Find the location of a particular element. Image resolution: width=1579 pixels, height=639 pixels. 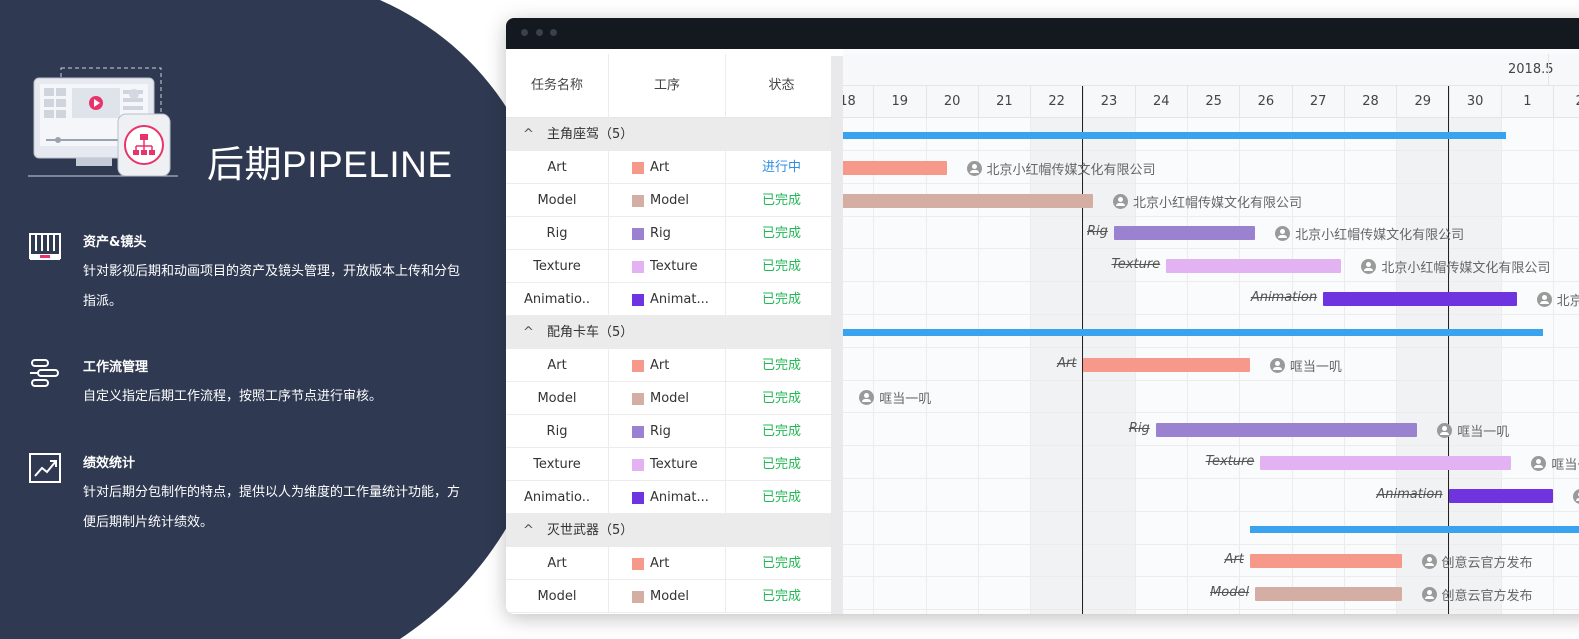

task-name-cell: Animatio.. is located at coordinates (557, 497).